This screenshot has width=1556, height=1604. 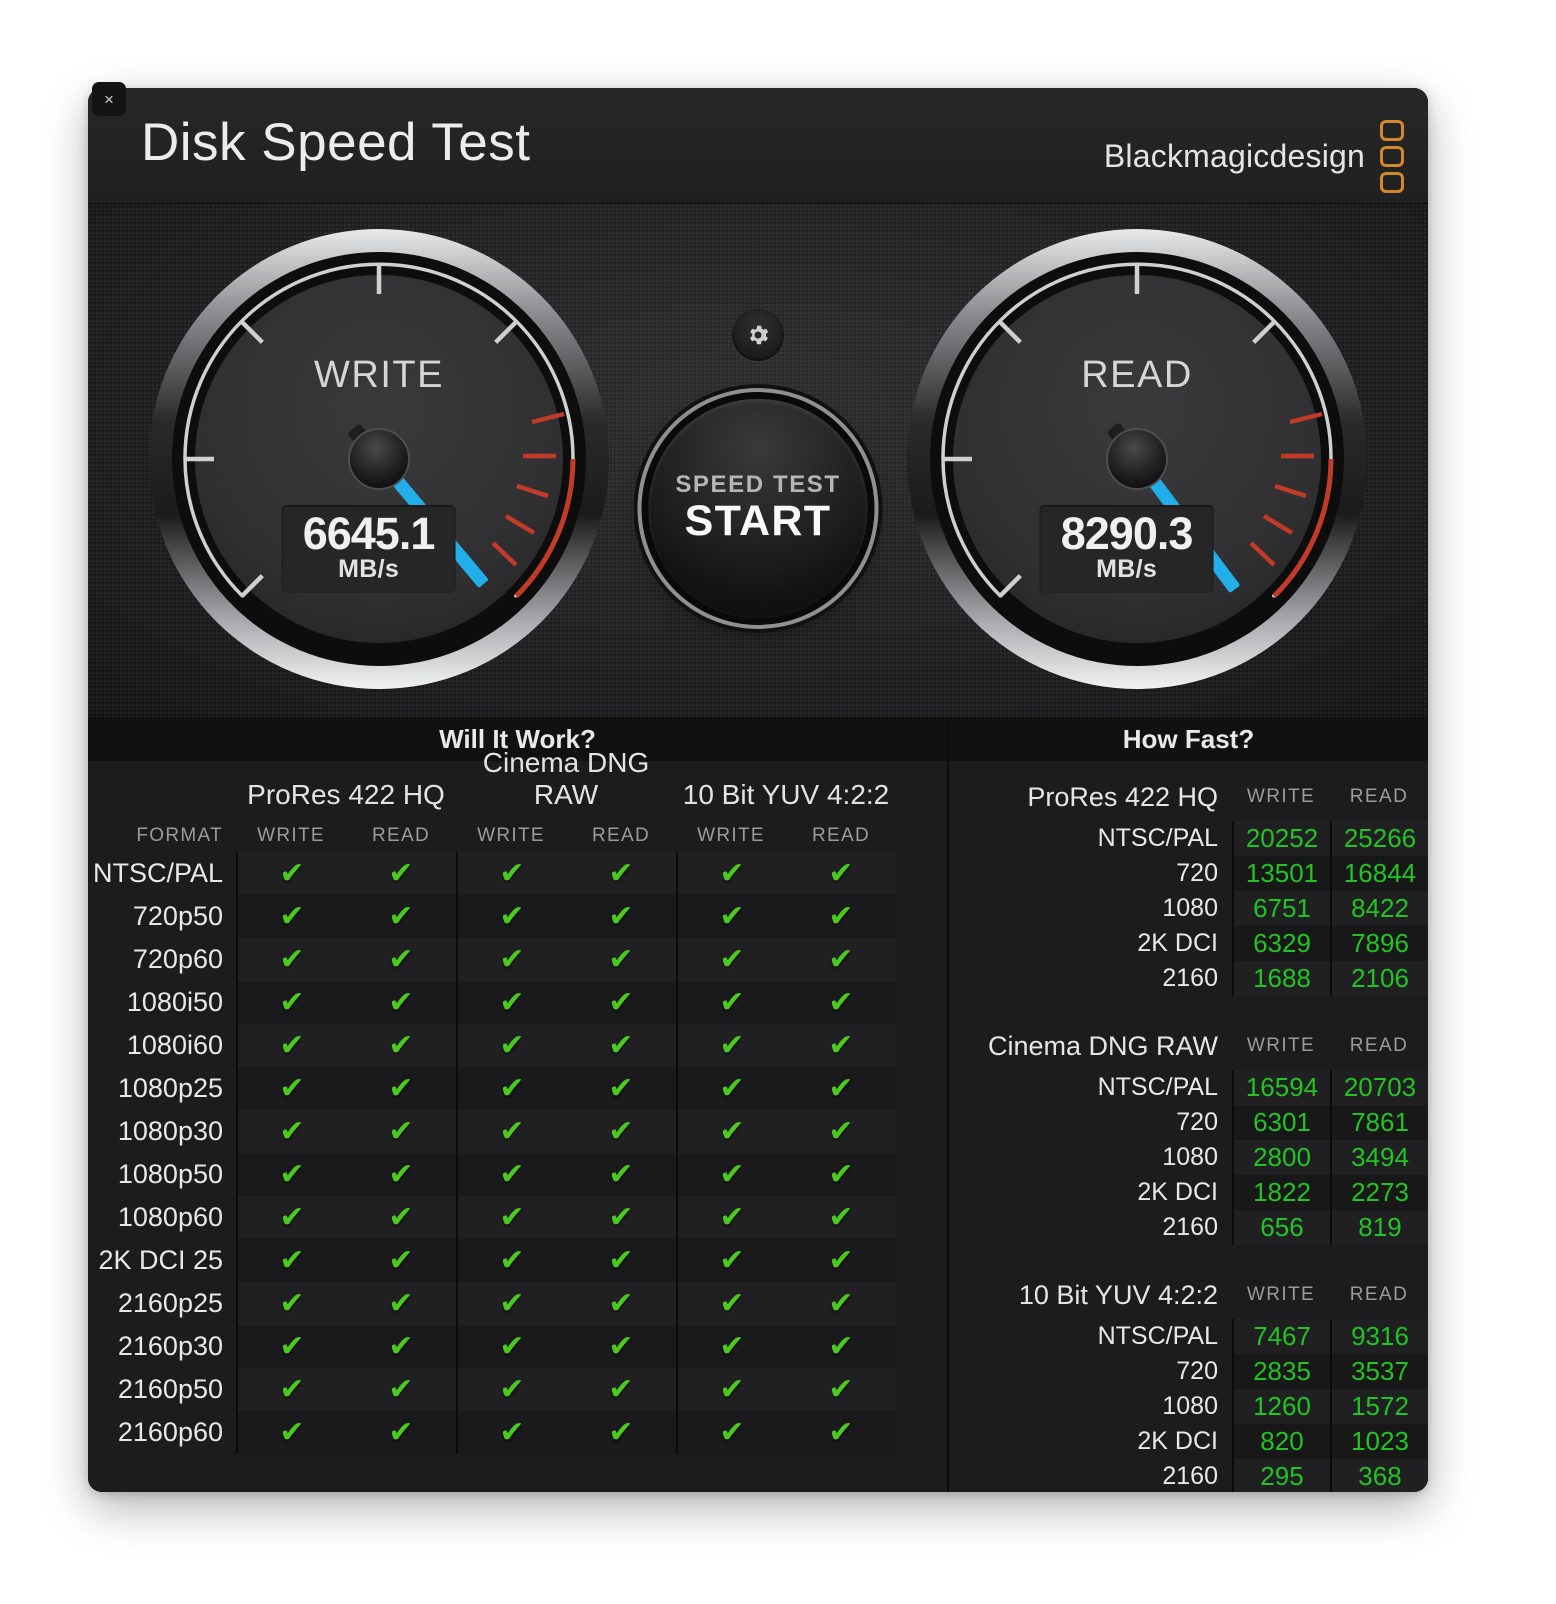 I want to click on subheader-1-write: WRITE, so click(x=511, y=835).